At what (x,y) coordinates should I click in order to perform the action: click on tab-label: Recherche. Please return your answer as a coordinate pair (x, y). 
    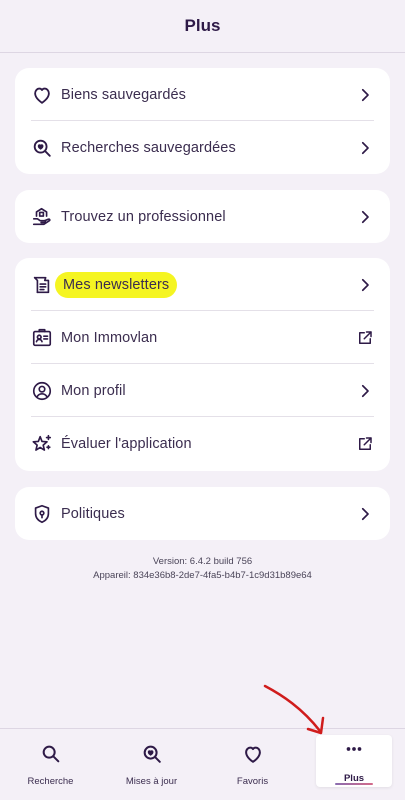
    Looking at the image, I should click on (50, 781).